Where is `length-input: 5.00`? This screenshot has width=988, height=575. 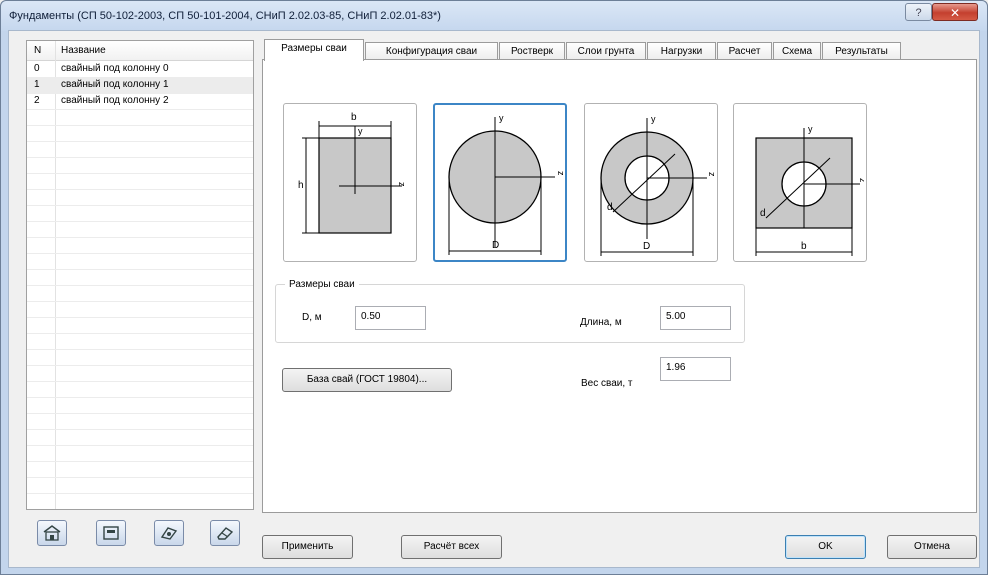 length-input: 5.00 is located at coordinates (695, 318).